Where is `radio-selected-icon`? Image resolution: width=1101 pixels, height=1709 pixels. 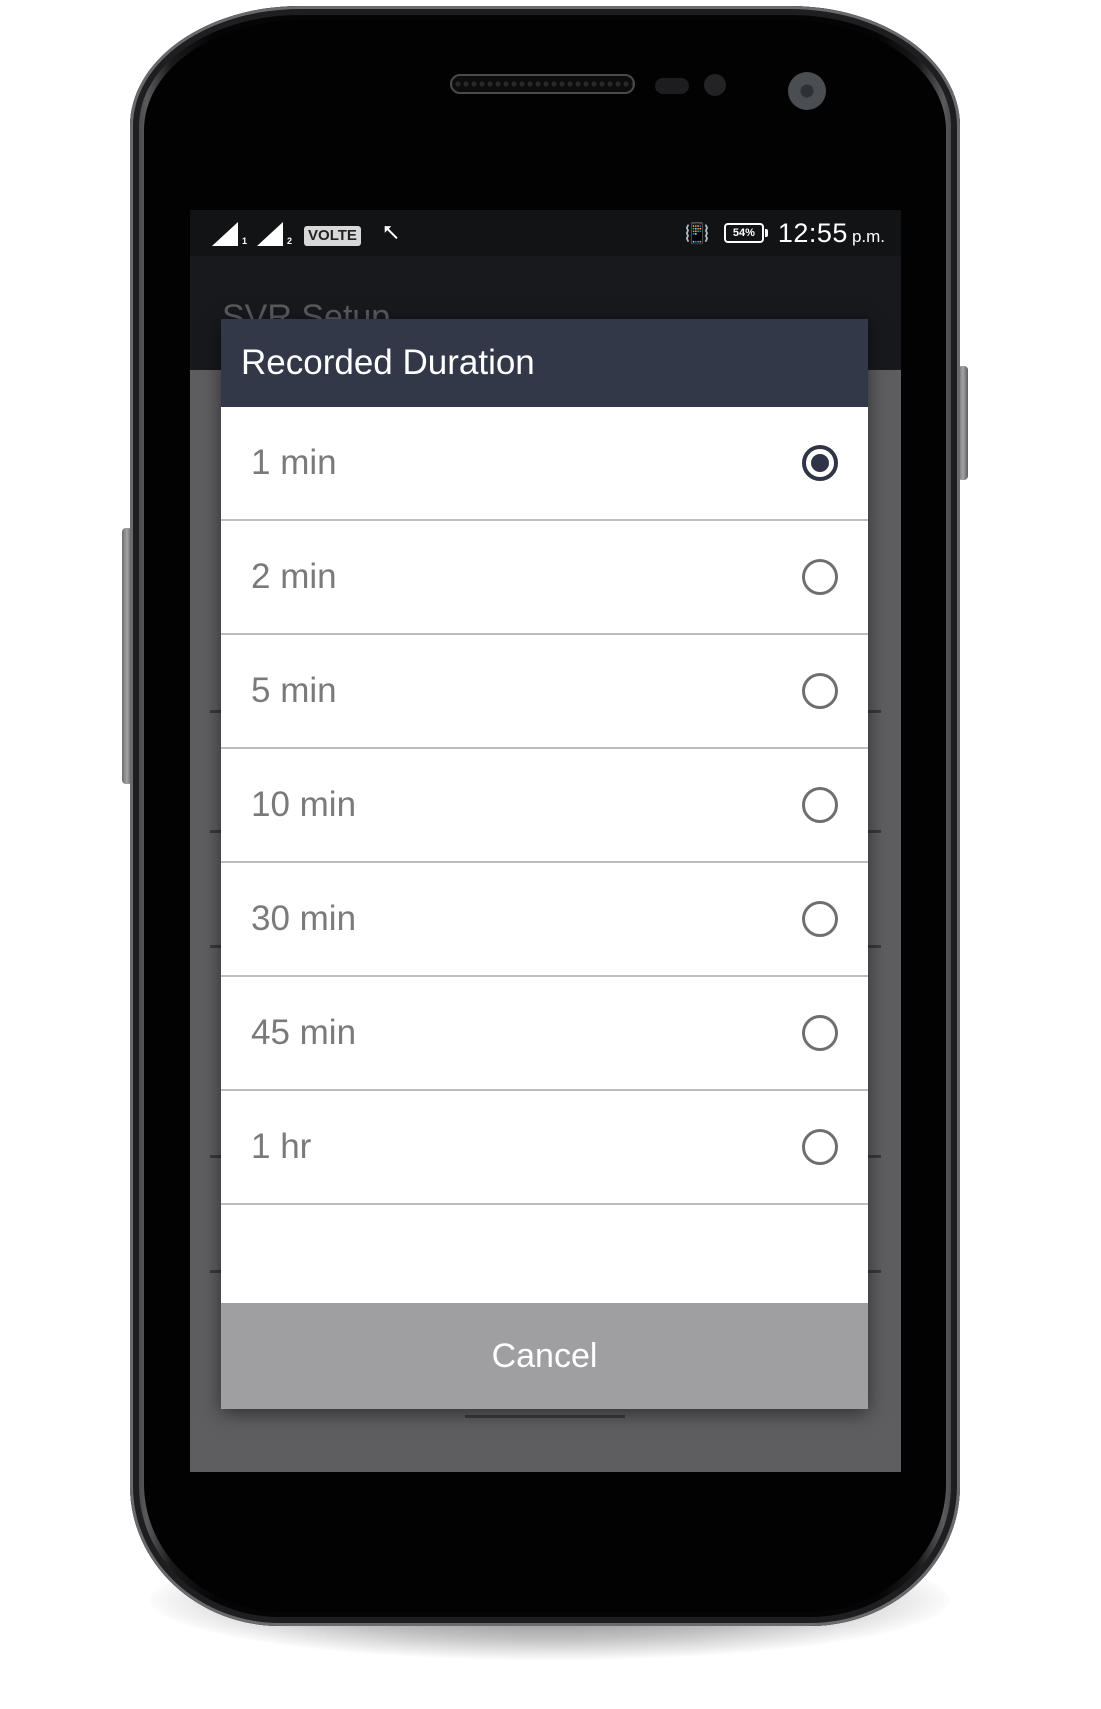 radio-selected-icon is located at coordinates (820, 463).